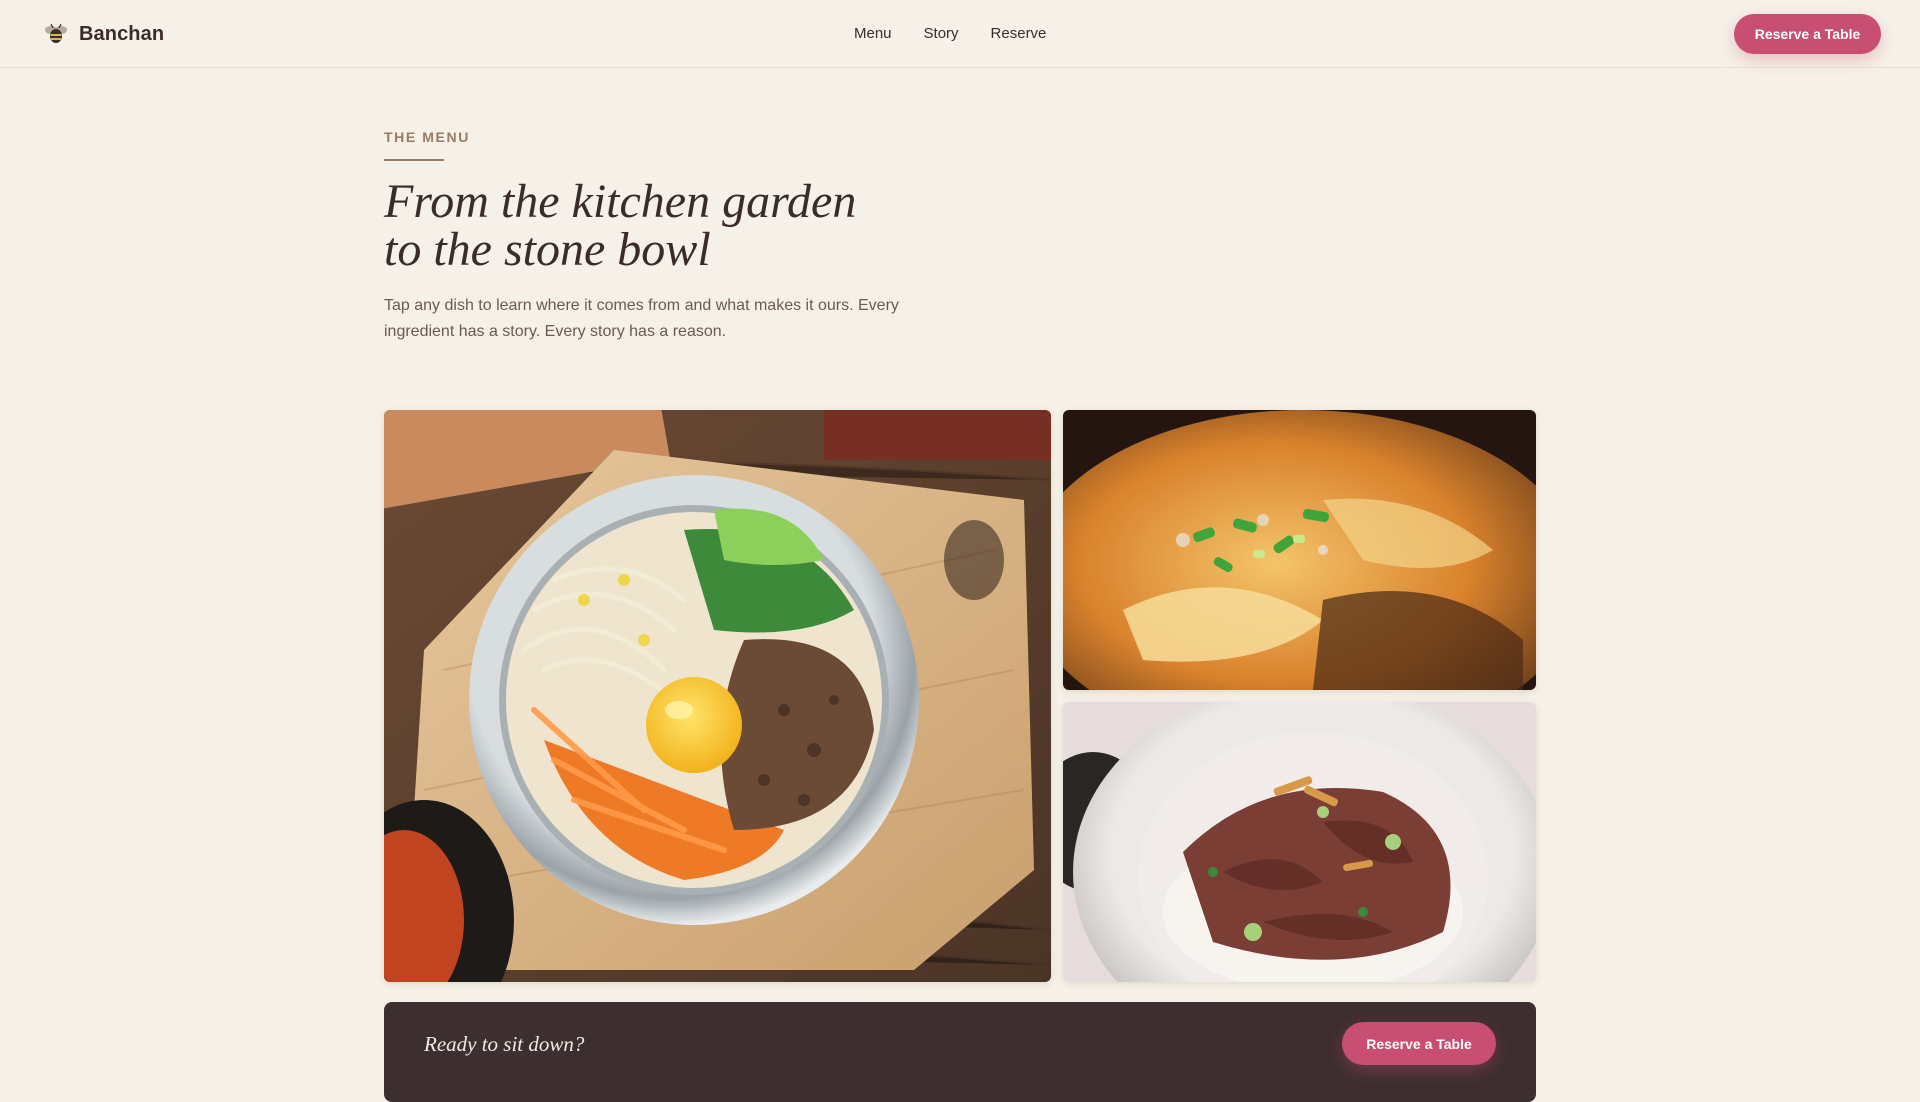 The image size is (1920, 1102). What do you see at coordinates (620, 201) in the screenshot?
I see `page-title-line-1: From the kitchen garden` at bounding box center [620, 201].